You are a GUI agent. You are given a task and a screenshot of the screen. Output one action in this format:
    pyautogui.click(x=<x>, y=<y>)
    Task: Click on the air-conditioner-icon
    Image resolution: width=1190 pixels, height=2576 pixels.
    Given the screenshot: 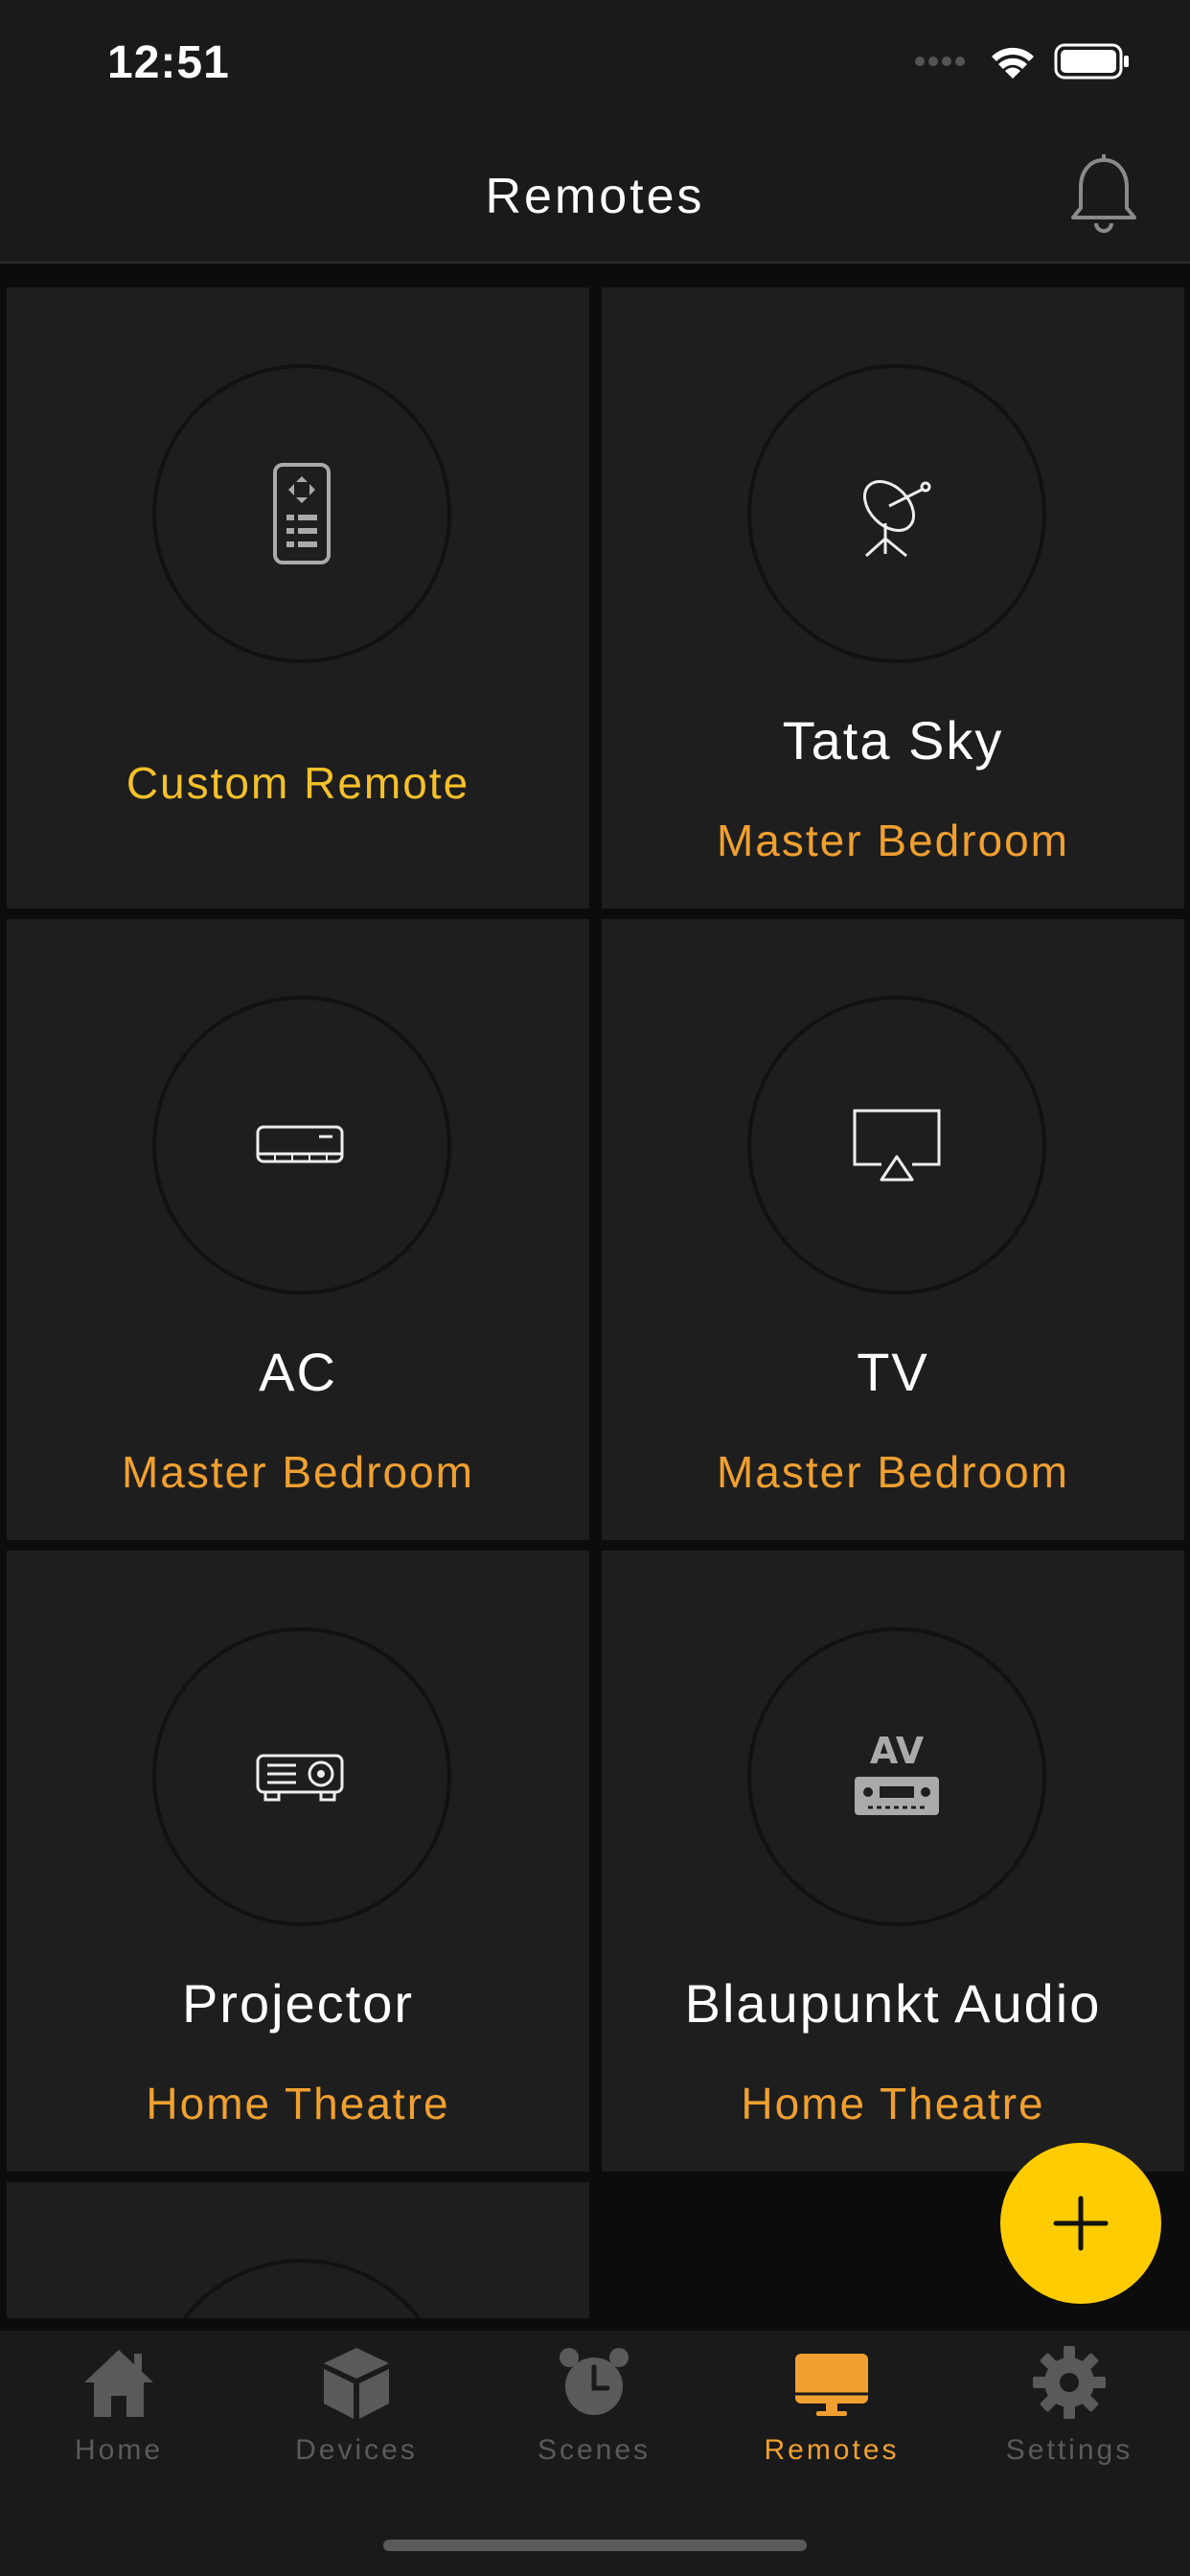 What is the action you would take?
    pyautogui.click(x=300, y=1144)
    